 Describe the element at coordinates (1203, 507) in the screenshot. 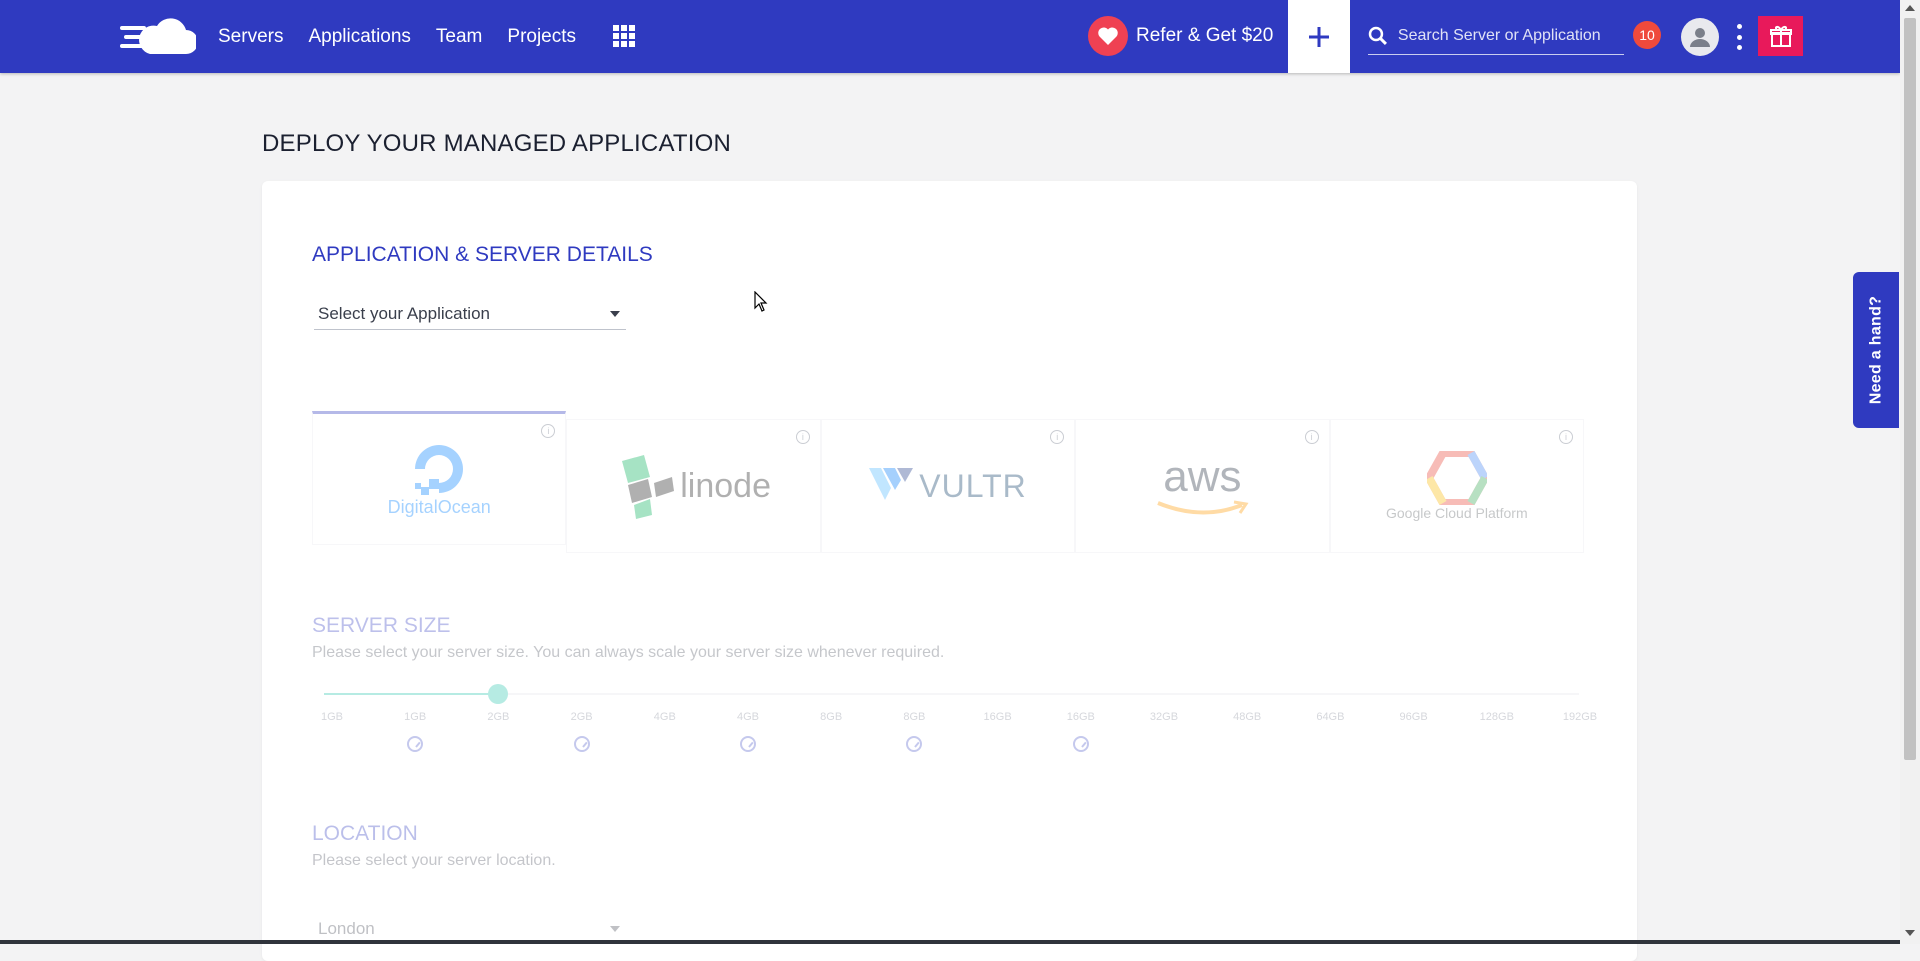

I see `aws-smile-icon` at that location.